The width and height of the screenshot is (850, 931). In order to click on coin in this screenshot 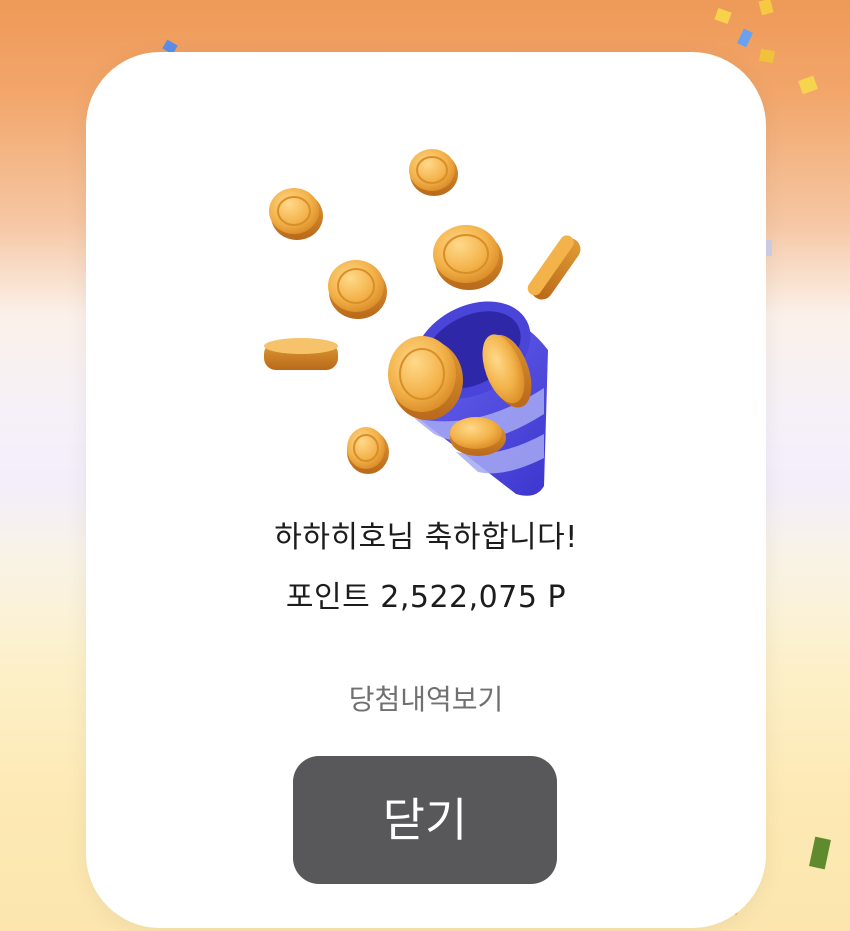, I will do `click(433, 172)`.